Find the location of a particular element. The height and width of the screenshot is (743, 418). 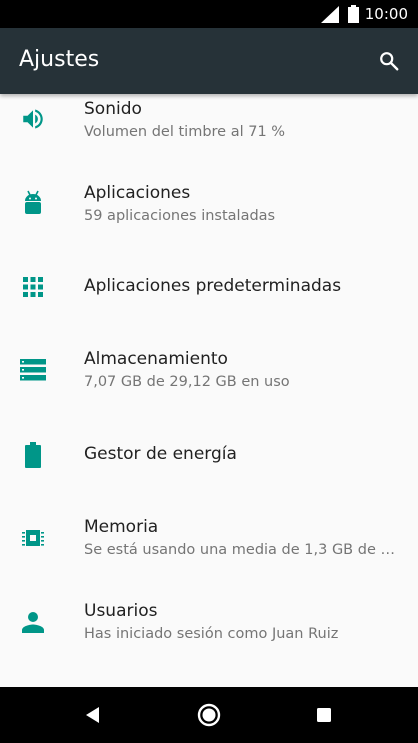

recents-icon is located at coordinates (324, 715).